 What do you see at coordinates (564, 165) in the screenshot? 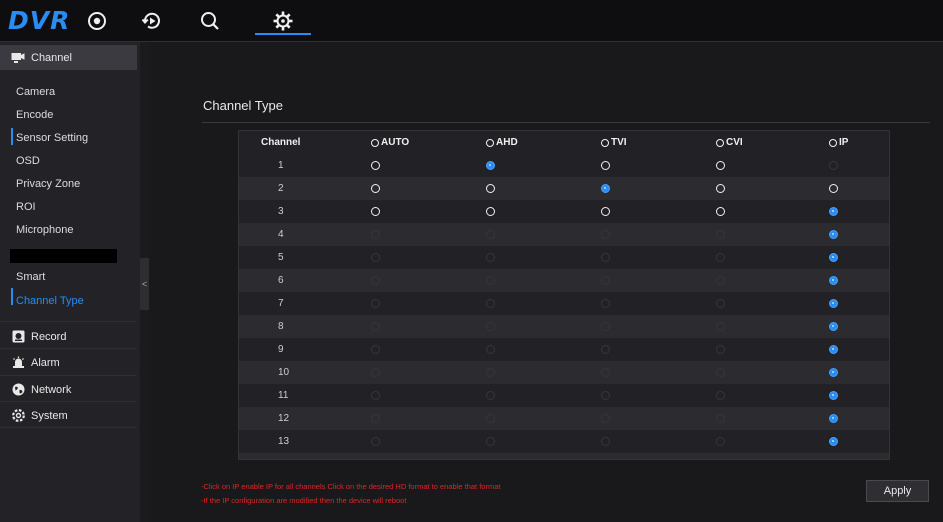
I see `table-row: 1` at bounding box center [564, 165].